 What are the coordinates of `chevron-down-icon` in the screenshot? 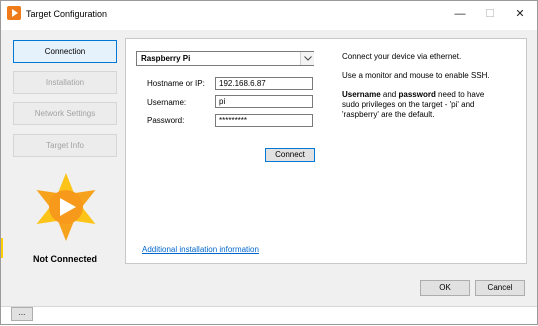 It's located at (307, 58).